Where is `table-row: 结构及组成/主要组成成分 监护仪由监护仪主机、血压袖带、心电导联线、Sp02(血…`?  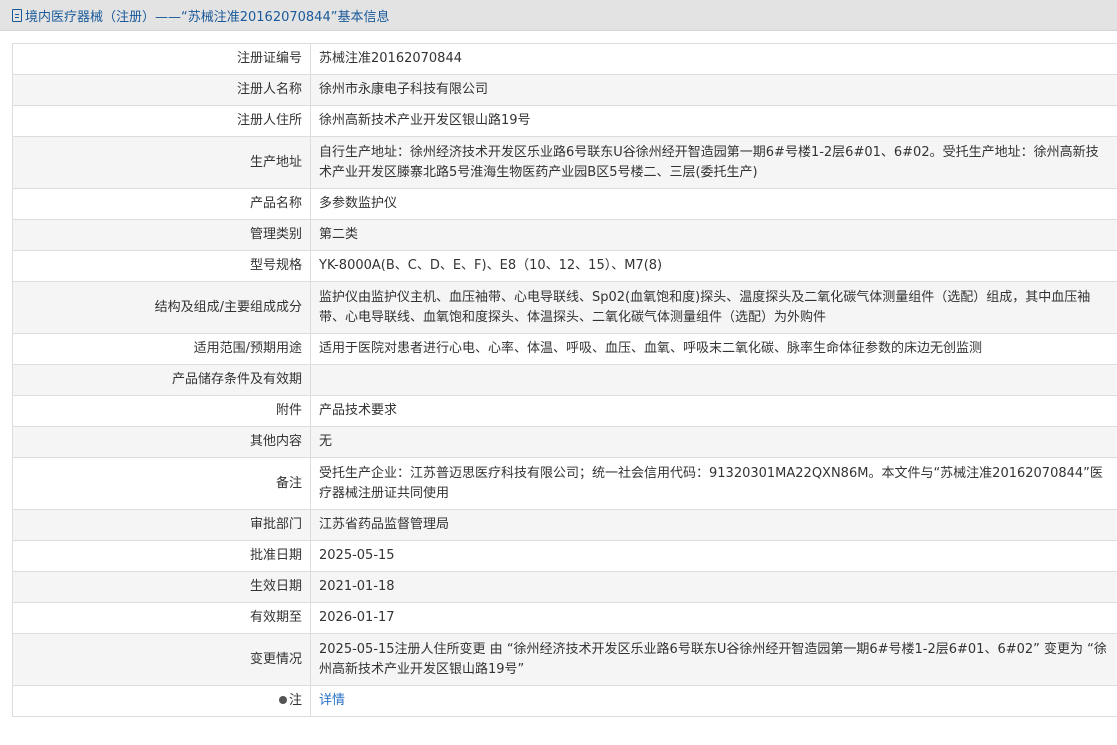 table-row: 结构及组成/主要组成成分 监护仪由监护仪主机、血压袖带、心电导联线、Sp02(血… is located at coordinates (564, 307).